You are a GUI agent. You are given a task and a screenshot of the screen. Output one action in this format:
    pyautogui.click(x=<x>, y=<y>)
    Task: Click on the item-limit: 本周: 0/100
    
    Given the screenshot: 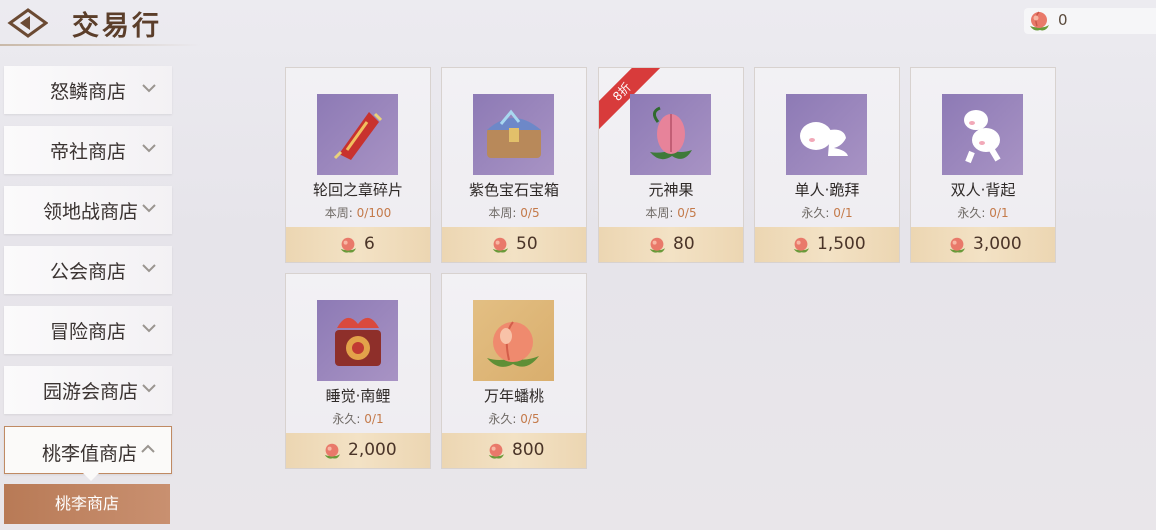 What is the action you would take?
    pyautogui.click(x=358, y=213)
    